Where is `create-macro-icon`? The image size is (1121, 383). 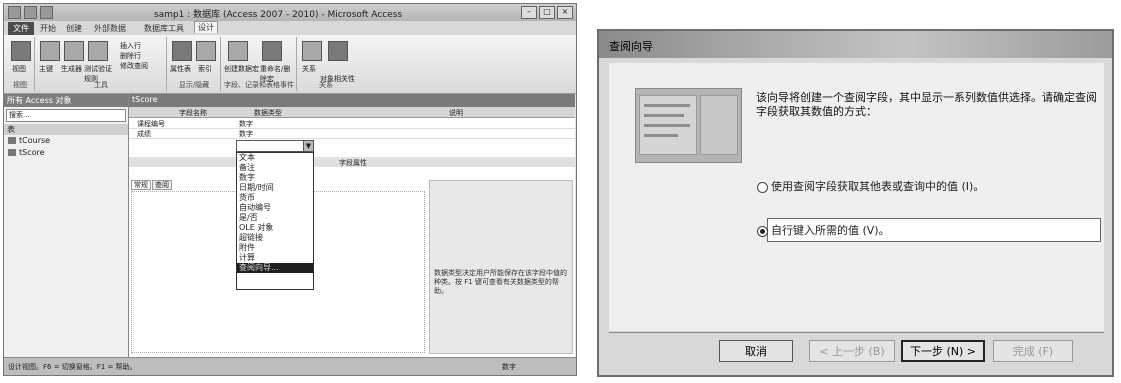
create-macro-icon is located at coordinates (238, 51).